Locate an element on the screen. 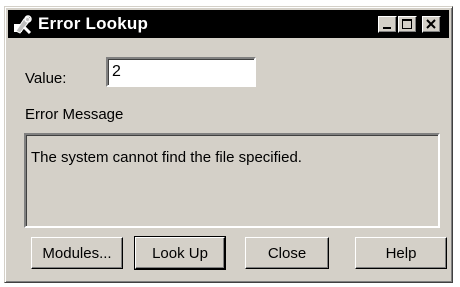  close-button: Close is located at coordinates (287, 253).